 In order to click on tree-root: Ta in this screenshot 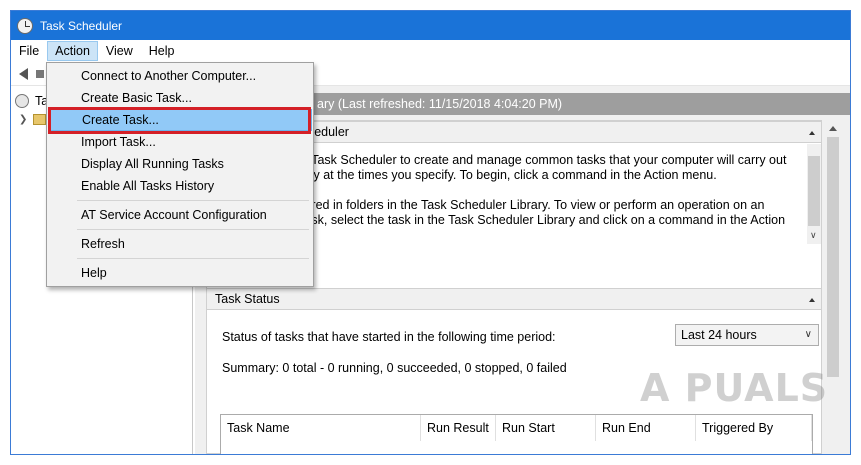, I will do `click(31, 101)`.